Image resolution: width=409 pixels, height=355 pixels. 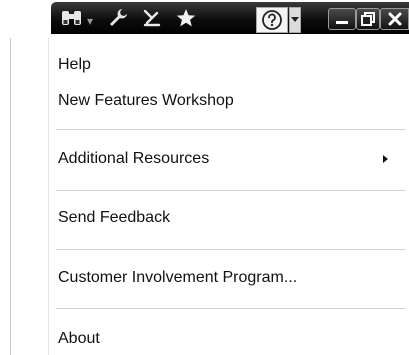 What do you see at coordinates (79, 338) in the screenshot?
I see `menu-item-label: About` at bounding box center [79, 338].